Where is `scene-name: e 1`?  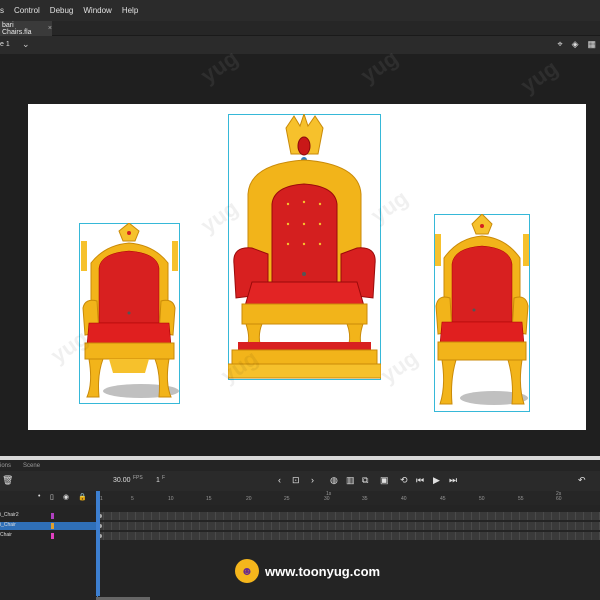
scene-name: e 1 is located at coordinates (5, 44).